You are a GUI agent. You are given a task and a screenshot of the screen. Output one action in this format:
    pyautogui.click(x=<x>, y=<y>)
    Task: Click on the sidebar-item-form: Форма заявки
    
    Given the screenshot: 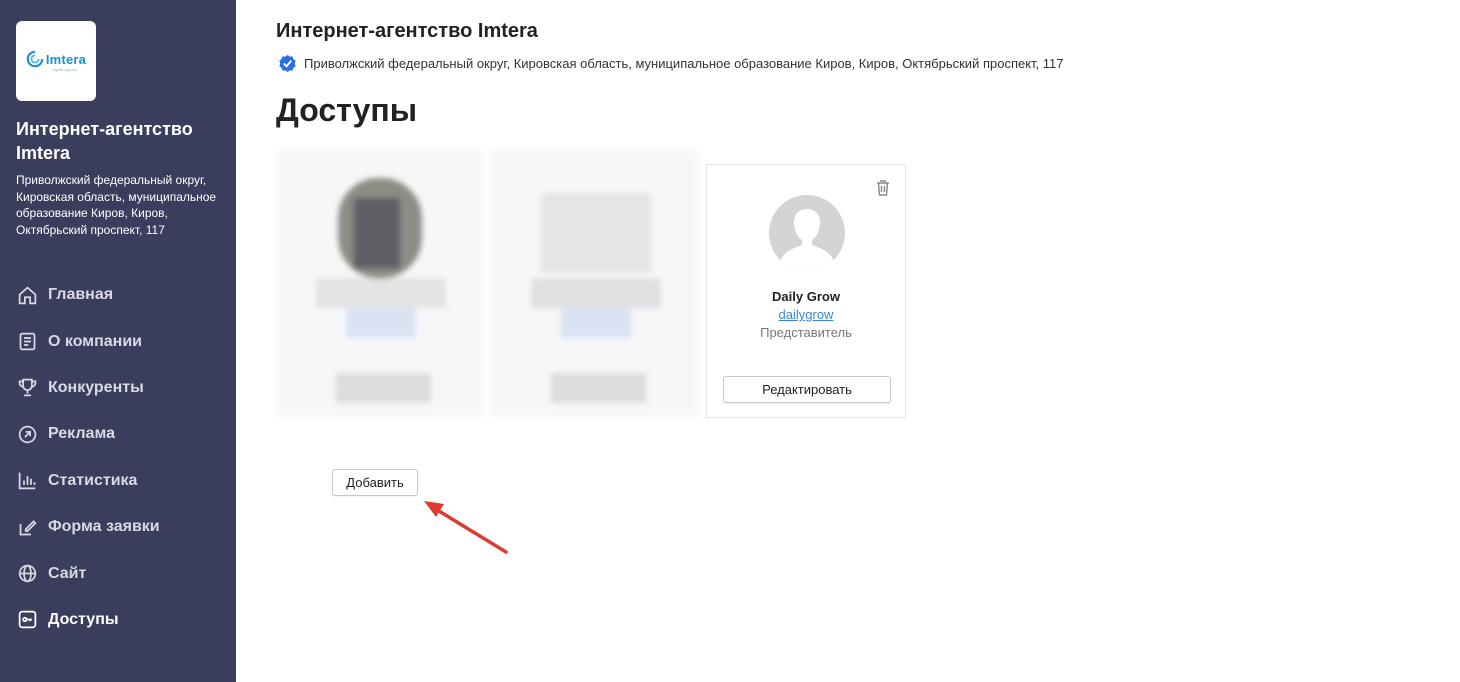 What is the action you would take?
    pyautogui.click(x=118, y=527)
    